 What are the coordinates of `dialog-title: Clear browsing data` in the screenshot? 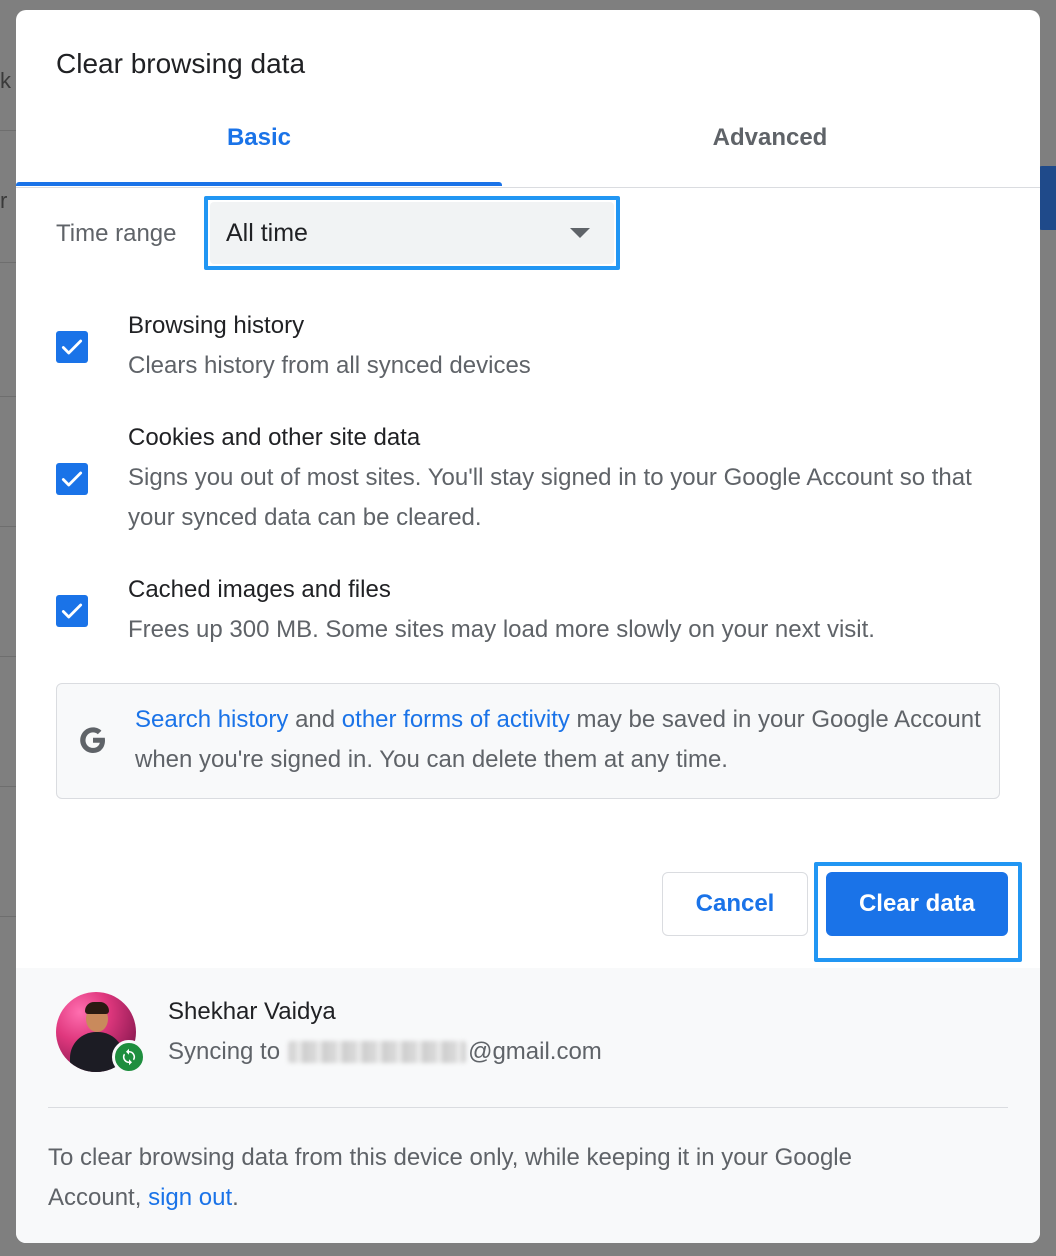 It's located at (181, 63).